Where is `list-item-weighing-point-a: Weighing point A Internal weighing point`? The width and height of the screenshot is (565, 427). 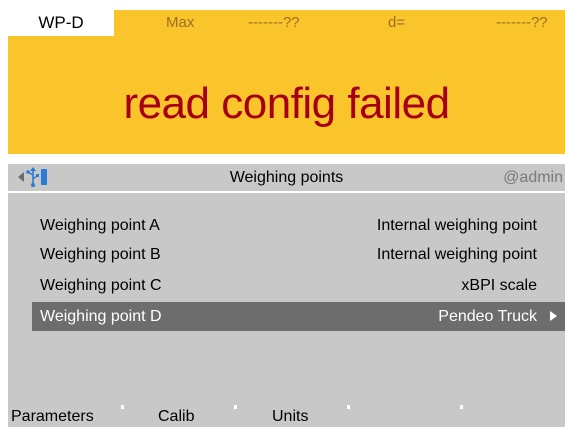 list-item-weighing-point-a: Weighing point A Internal weighing point is located at coordinates (298, 225).